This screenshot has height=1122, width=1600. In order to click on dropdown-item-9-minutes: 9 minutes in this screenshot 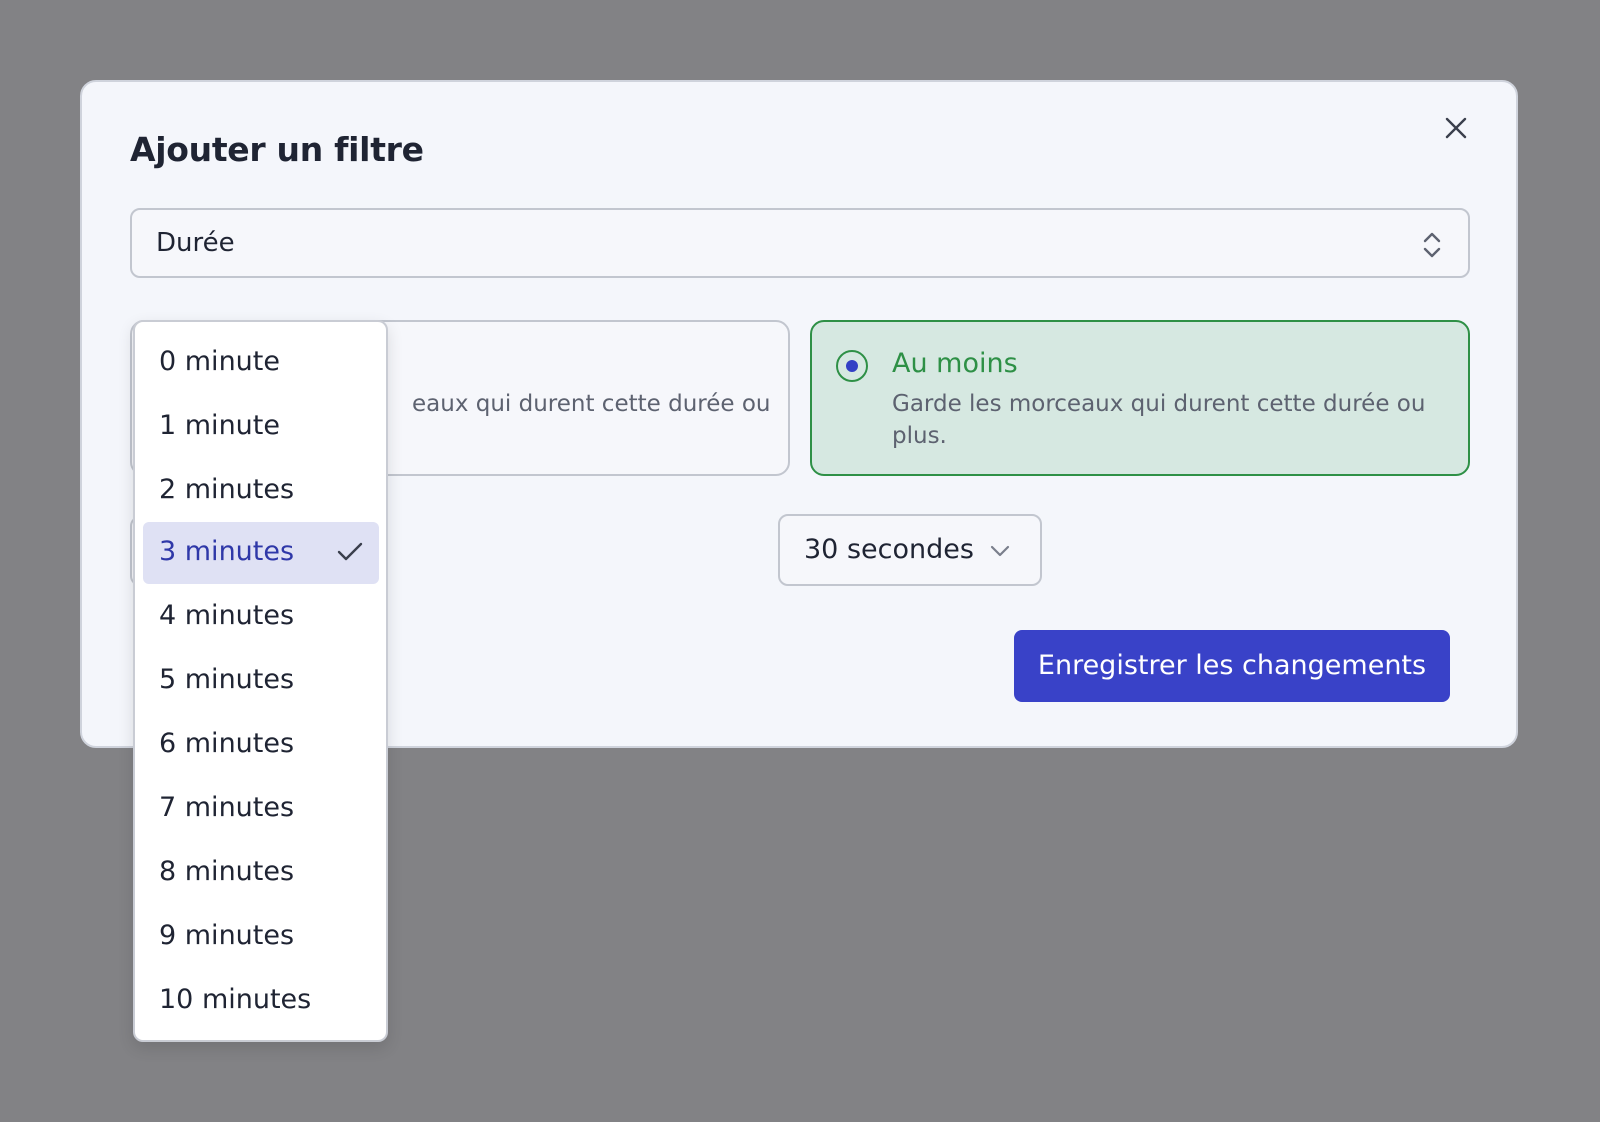, I will do `click(261, 937)`.